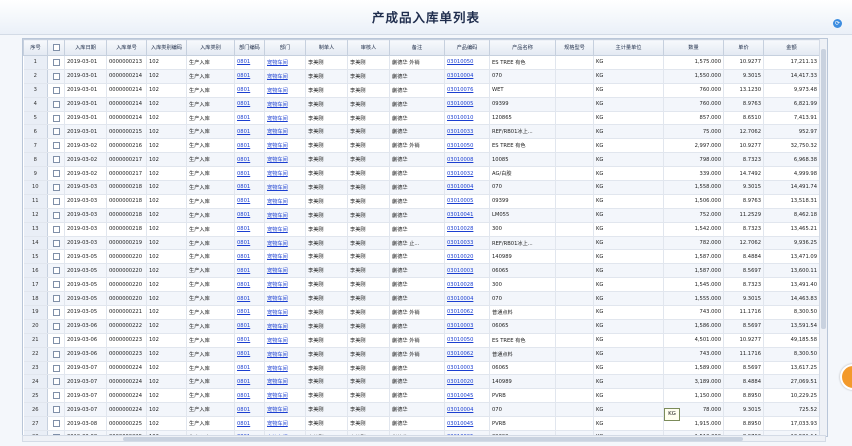 Image resolution: width=852 pixels, height=446 pixels. Describe the element at coordinates (35, 47) in the screenshot. I see `header-col-seq: 序号` at that location.